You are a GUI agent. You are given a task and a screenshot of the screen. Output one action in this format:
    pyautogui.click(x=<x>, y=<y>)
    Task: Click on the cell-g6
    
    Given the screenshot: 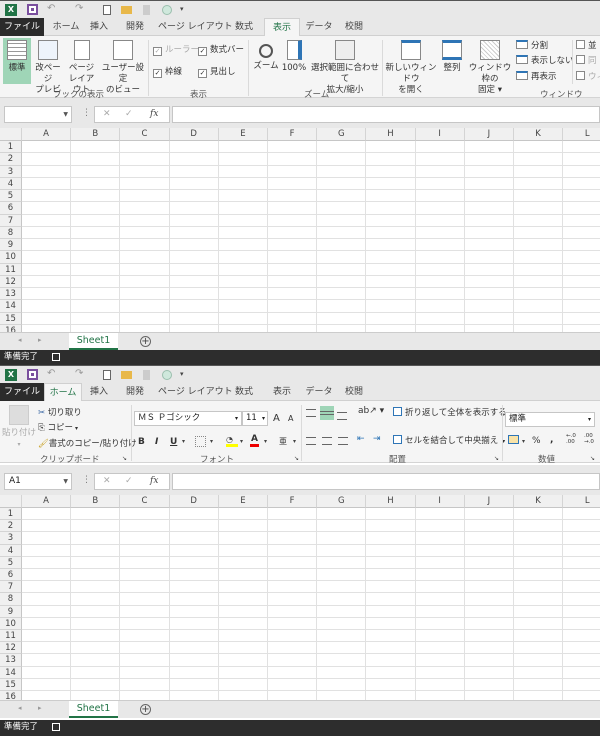 What is the action you would take?
    pyautogui.click(x=342, y=208)
    